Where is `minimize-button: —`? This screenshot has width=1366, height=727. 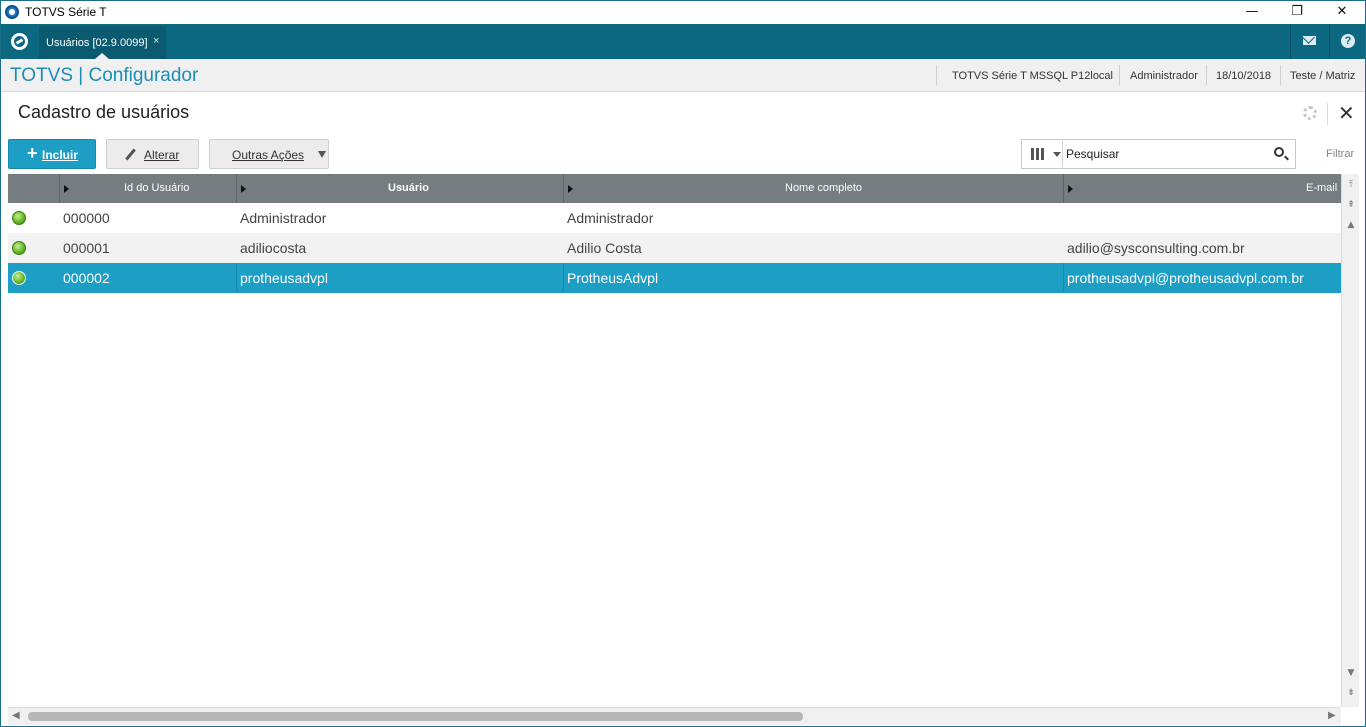
minimize-button: — is located at coordinates (1252, 12).